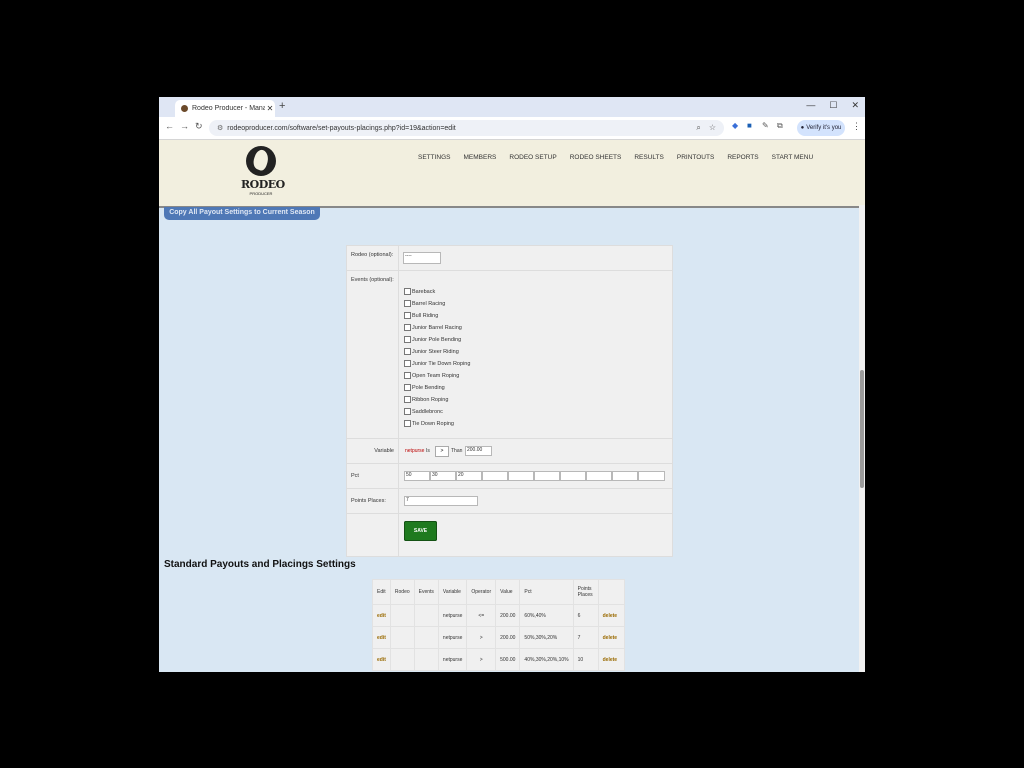 This screenshot has width=1024, height=768. Describe the element at coordinates (469, 476) in the screenshot. I see `pct-input: 20` at that location.